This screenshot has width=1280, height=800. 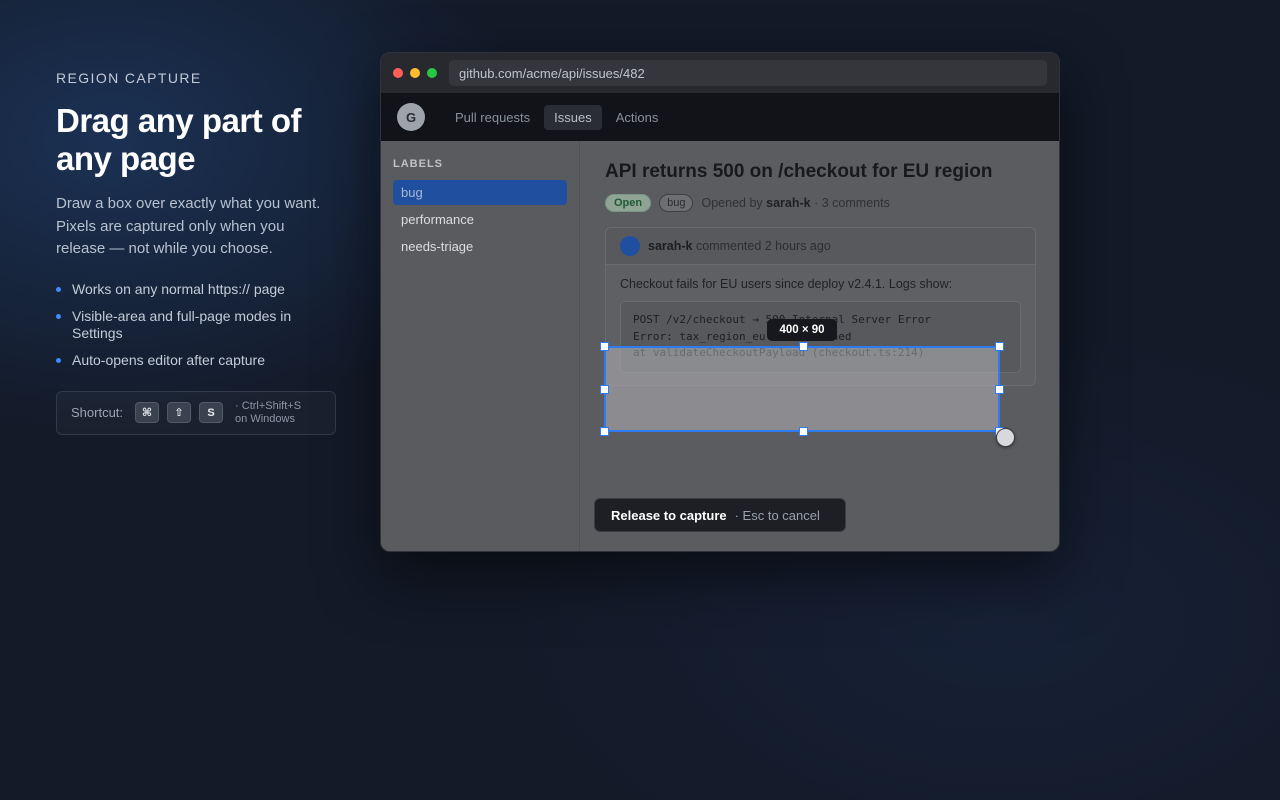 I want to click on nav-pull-requests: Pull requests, so click(x=492, y=117).